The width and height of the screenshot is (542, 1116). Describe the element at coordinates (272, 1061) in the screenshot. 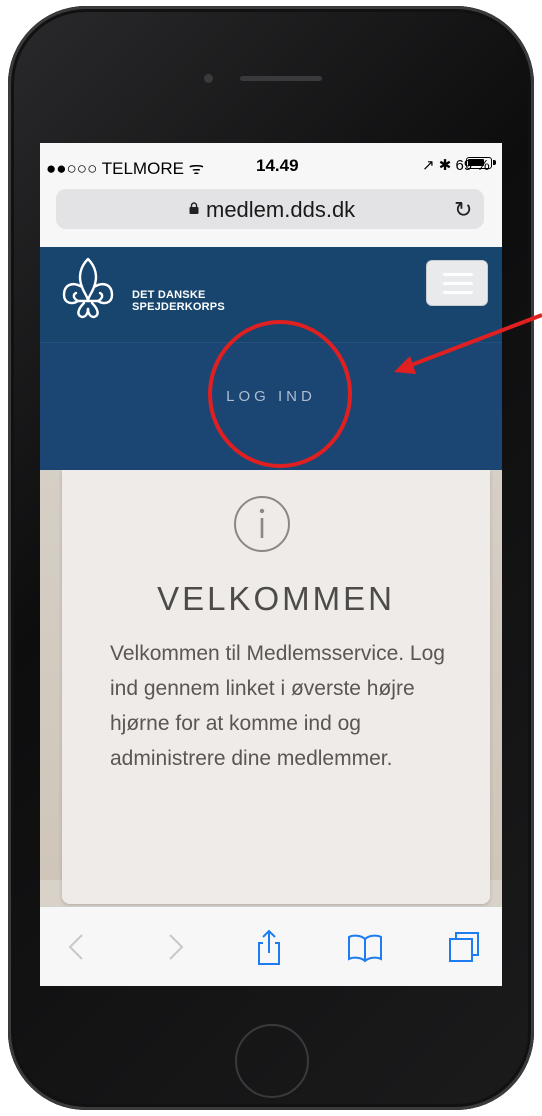

I see `home-button` at that location.